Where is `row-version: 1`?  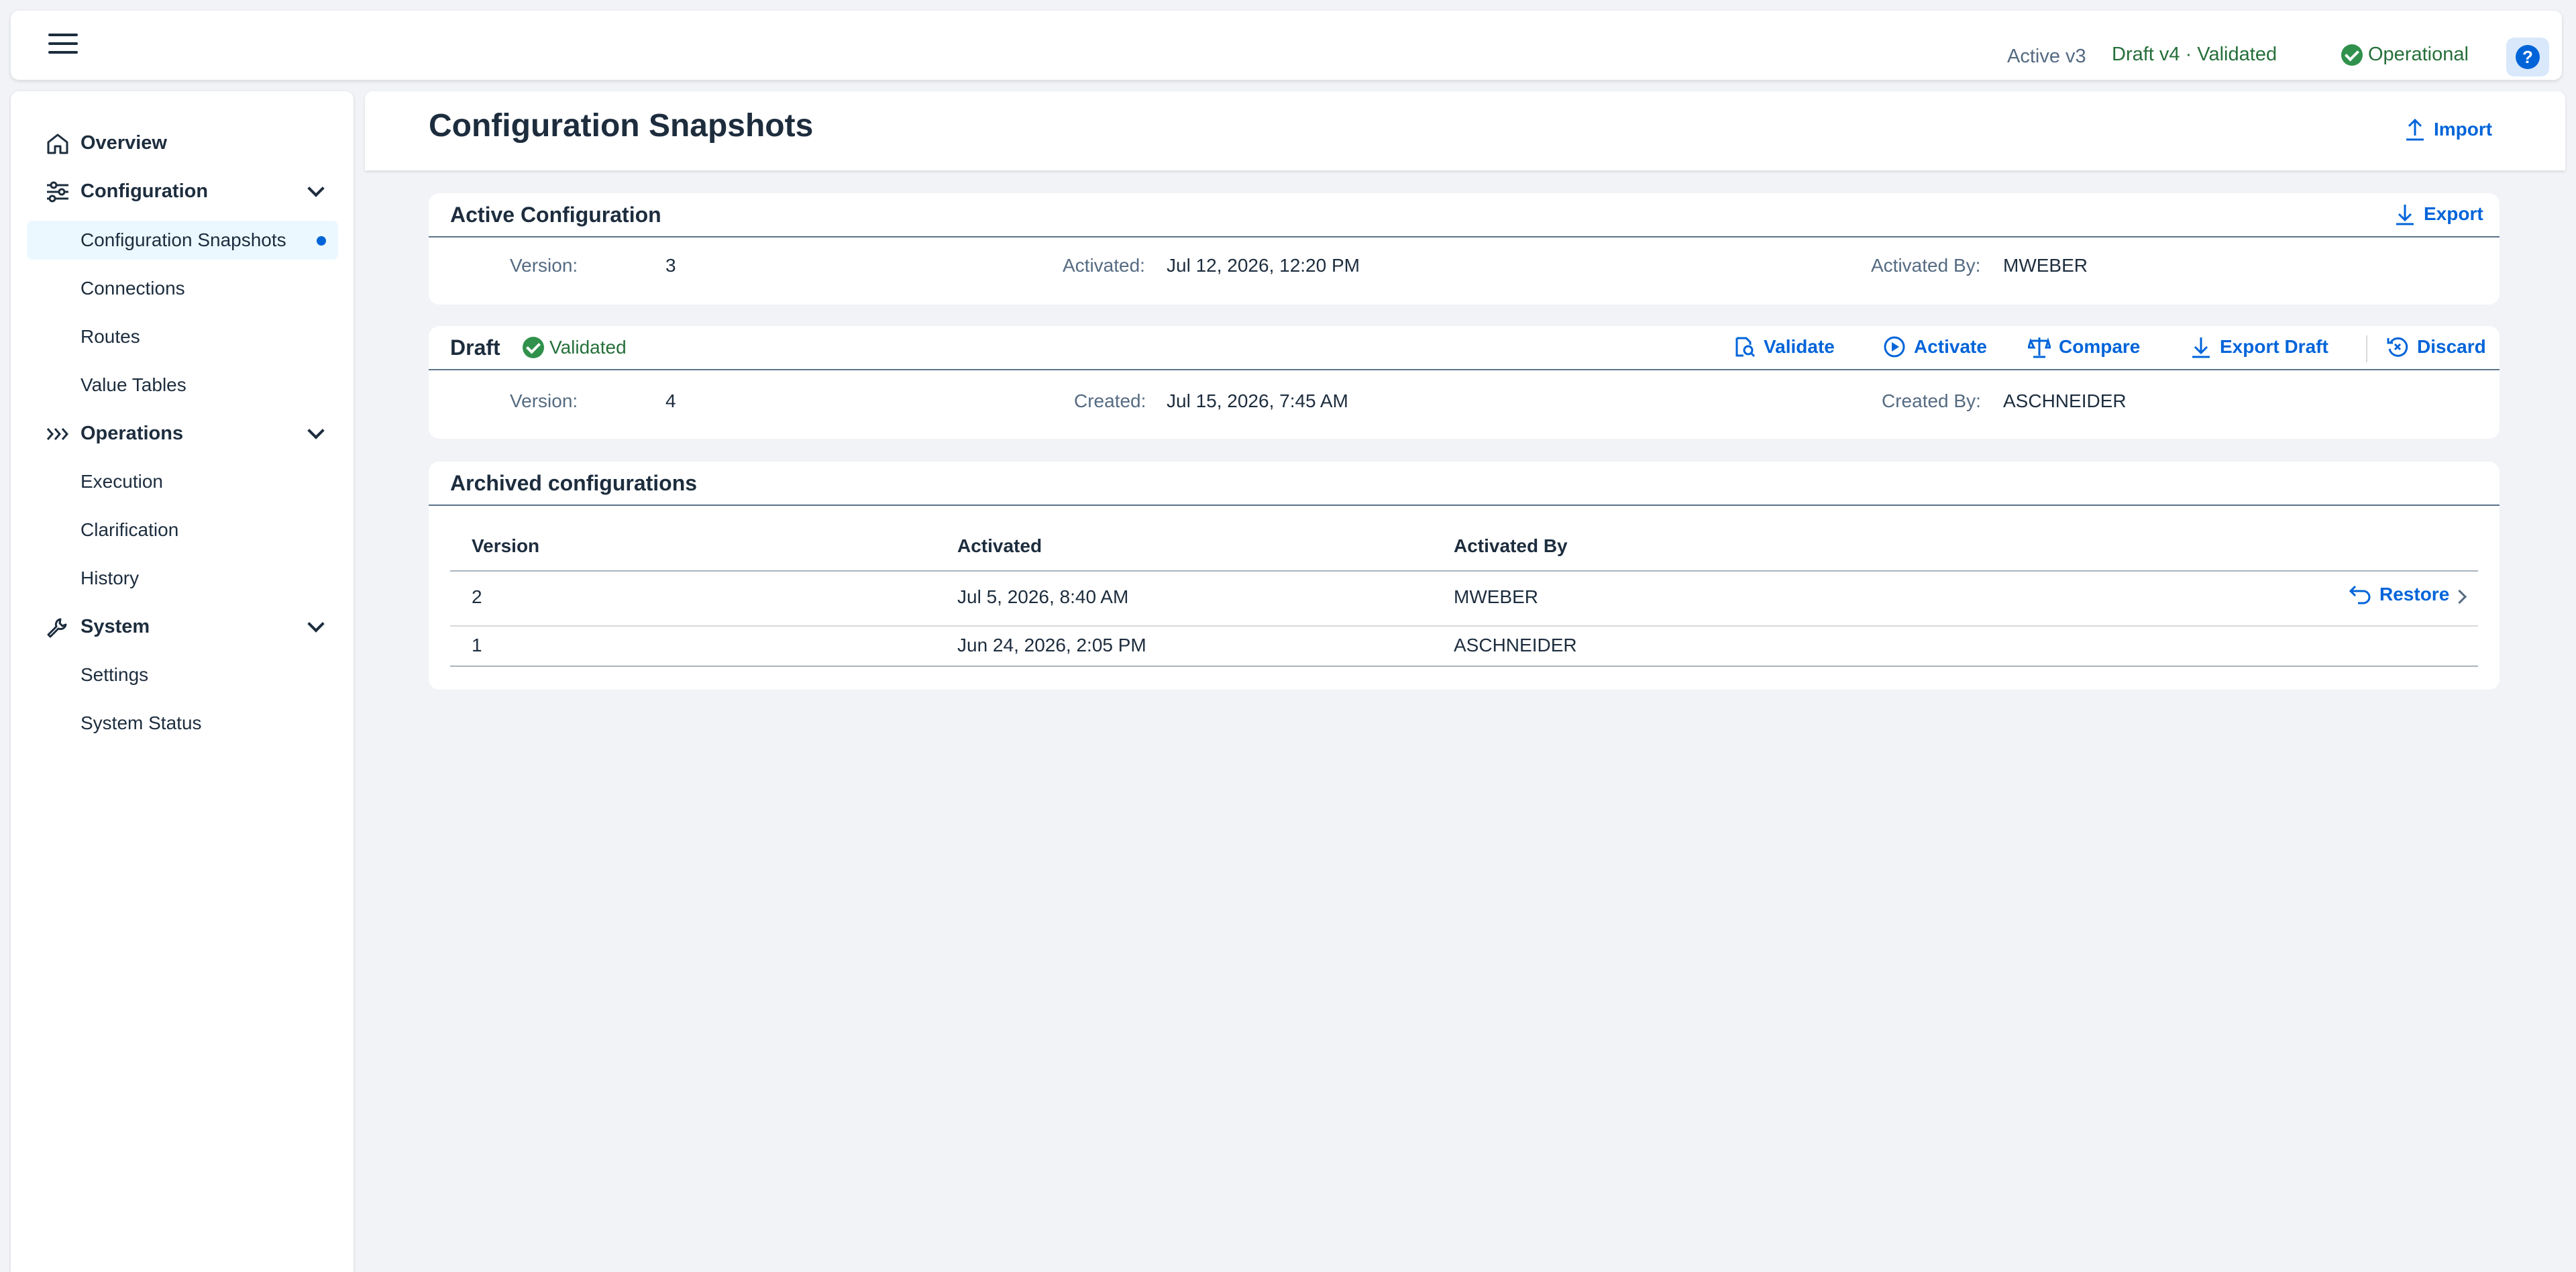
row-version: 1 is located at coordinates (477, 645).